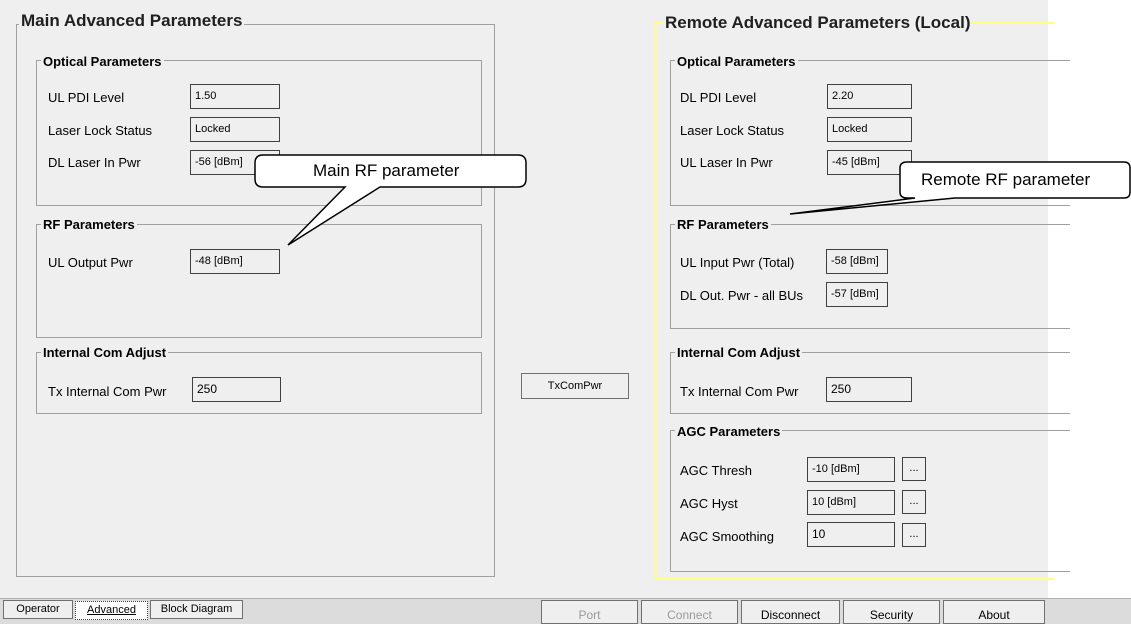  I want to click on about-button: About, so click(994, 612).